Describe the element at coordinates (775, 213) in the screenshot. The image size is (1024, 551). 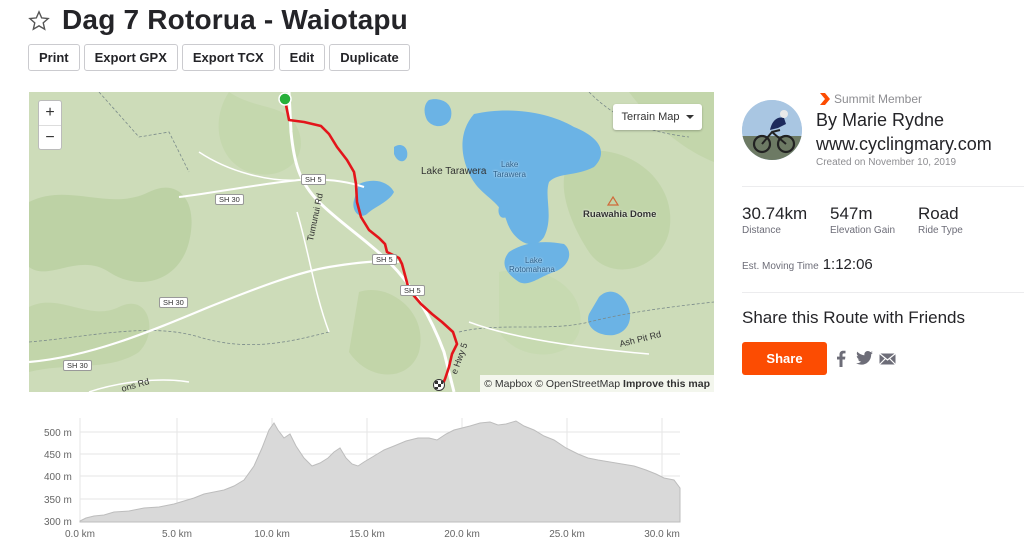
I see `distance-value: 30.74km` at that location.